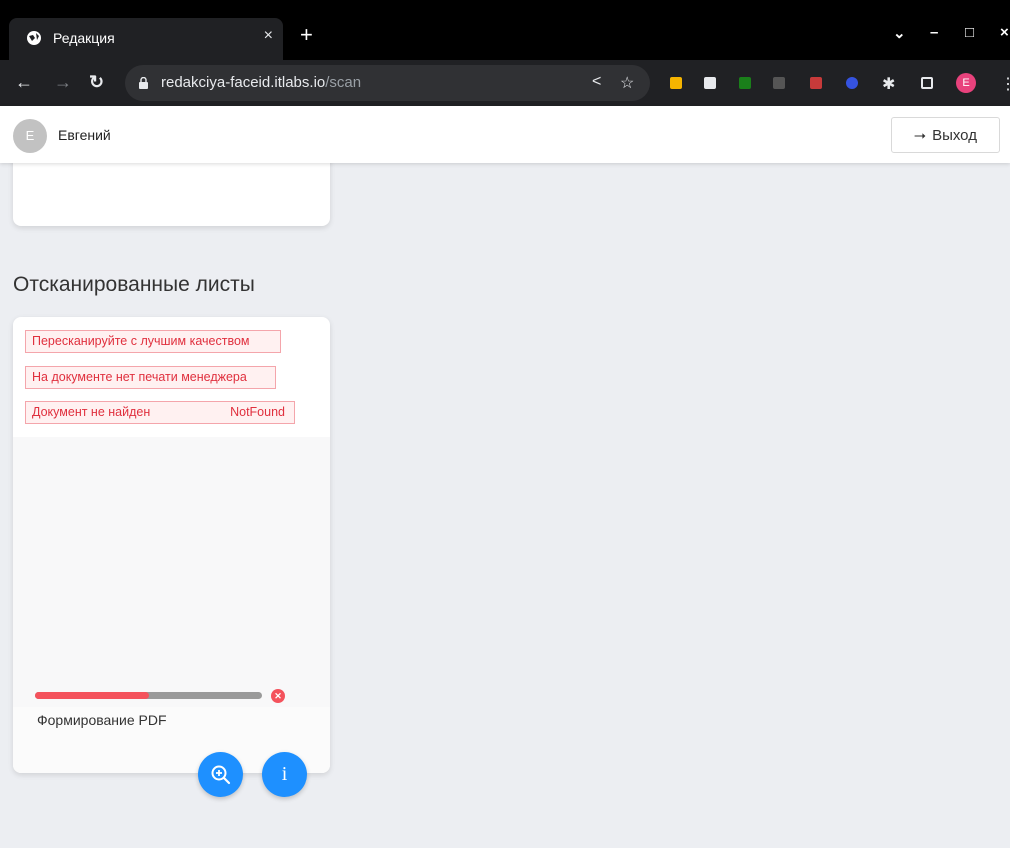 This screenshot has width=1010, height=848. Describe the element at coordinates (1005, 84) in the screenshot. I see `menu-kebab-icon: ⋮` at that location.